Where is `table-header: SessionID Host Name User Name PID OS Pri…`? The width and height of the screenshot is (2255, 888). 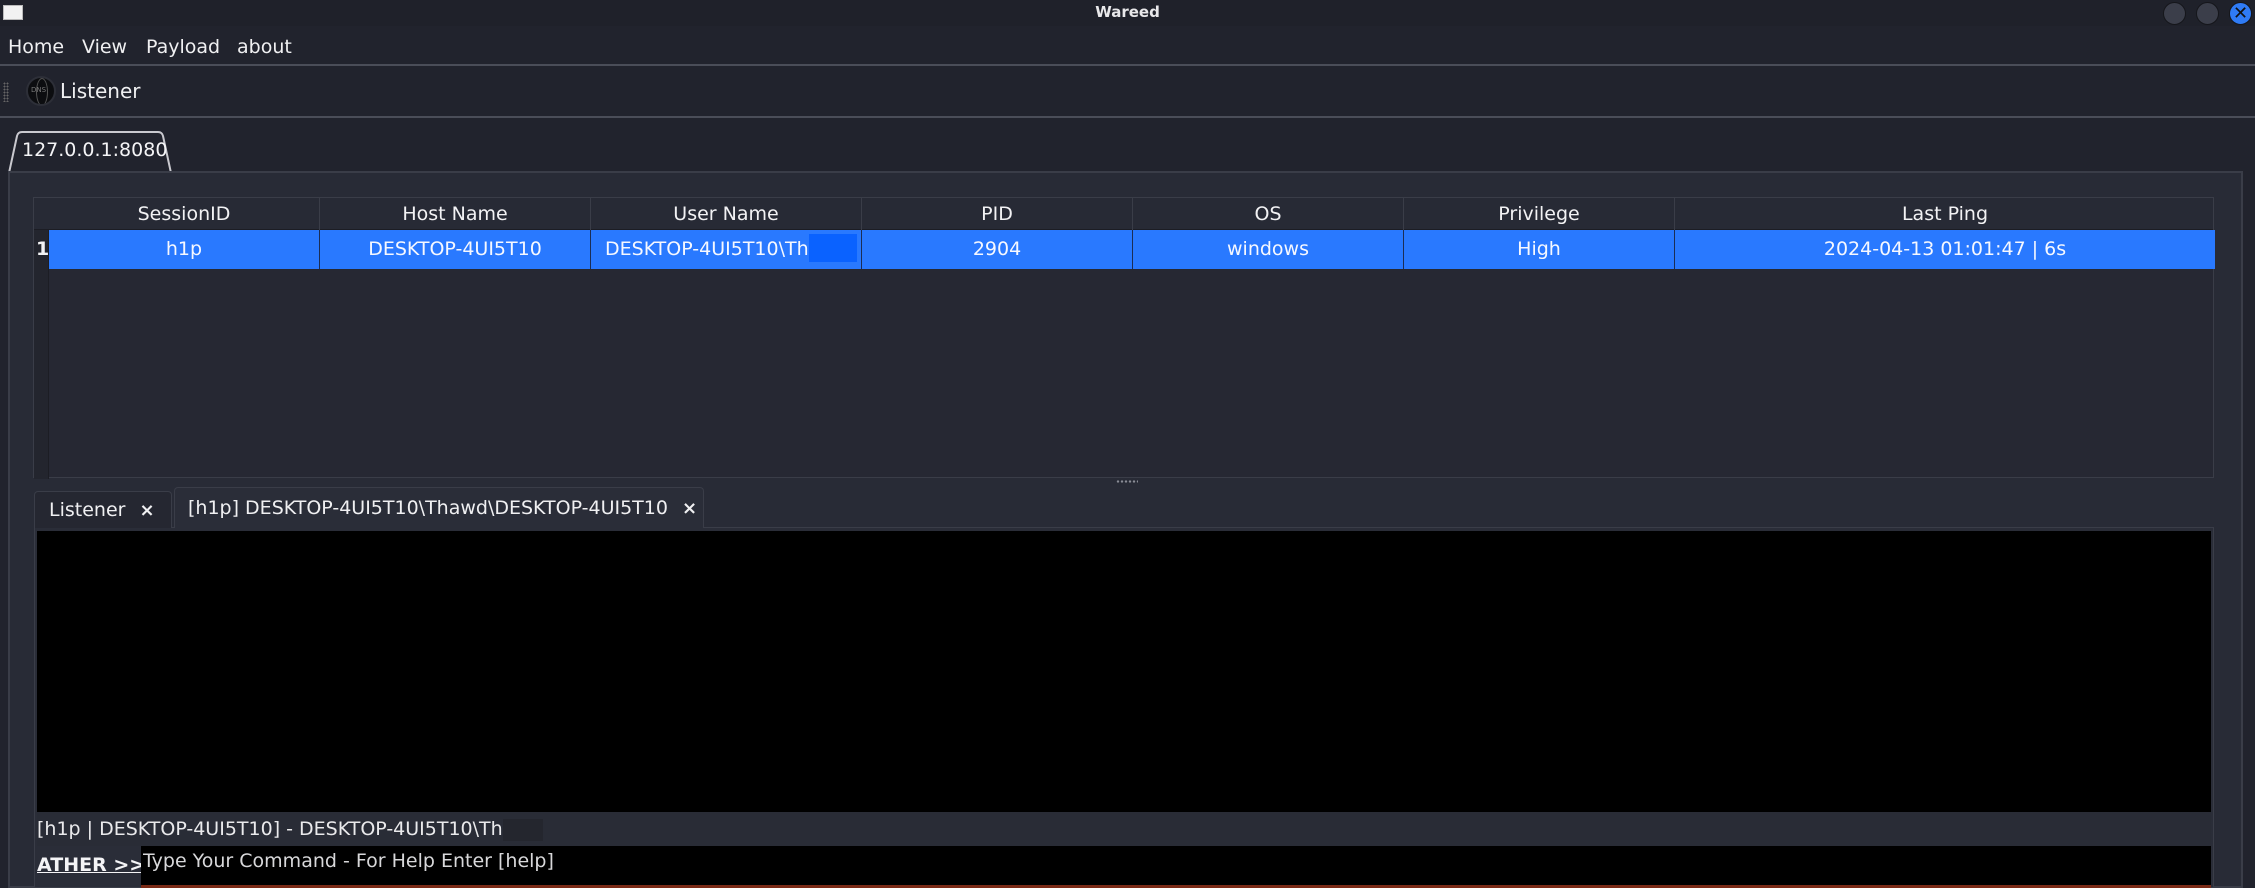
table-header: SessionID Host Name User Name PID OS Pri… is located at coordinates (1123, 214).